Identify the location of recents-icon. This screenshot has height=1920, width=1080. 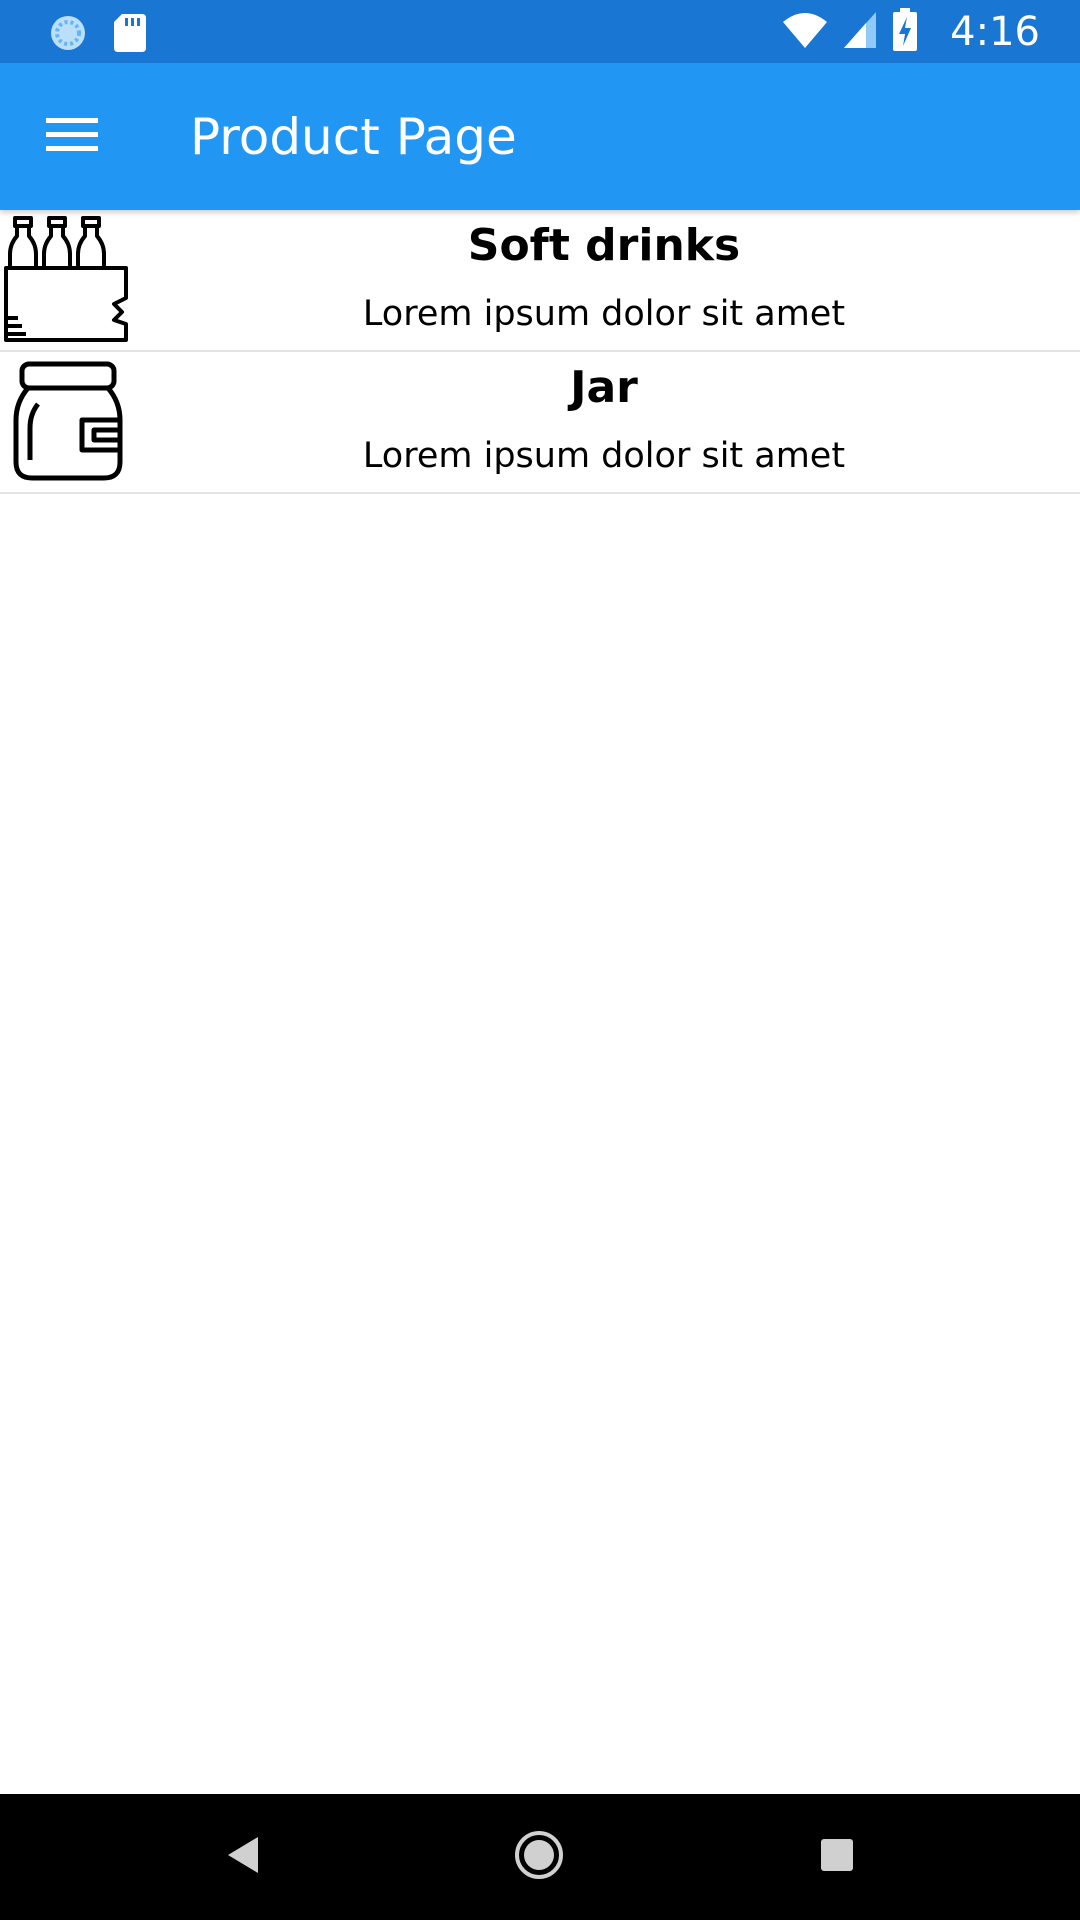
(837, 1857).